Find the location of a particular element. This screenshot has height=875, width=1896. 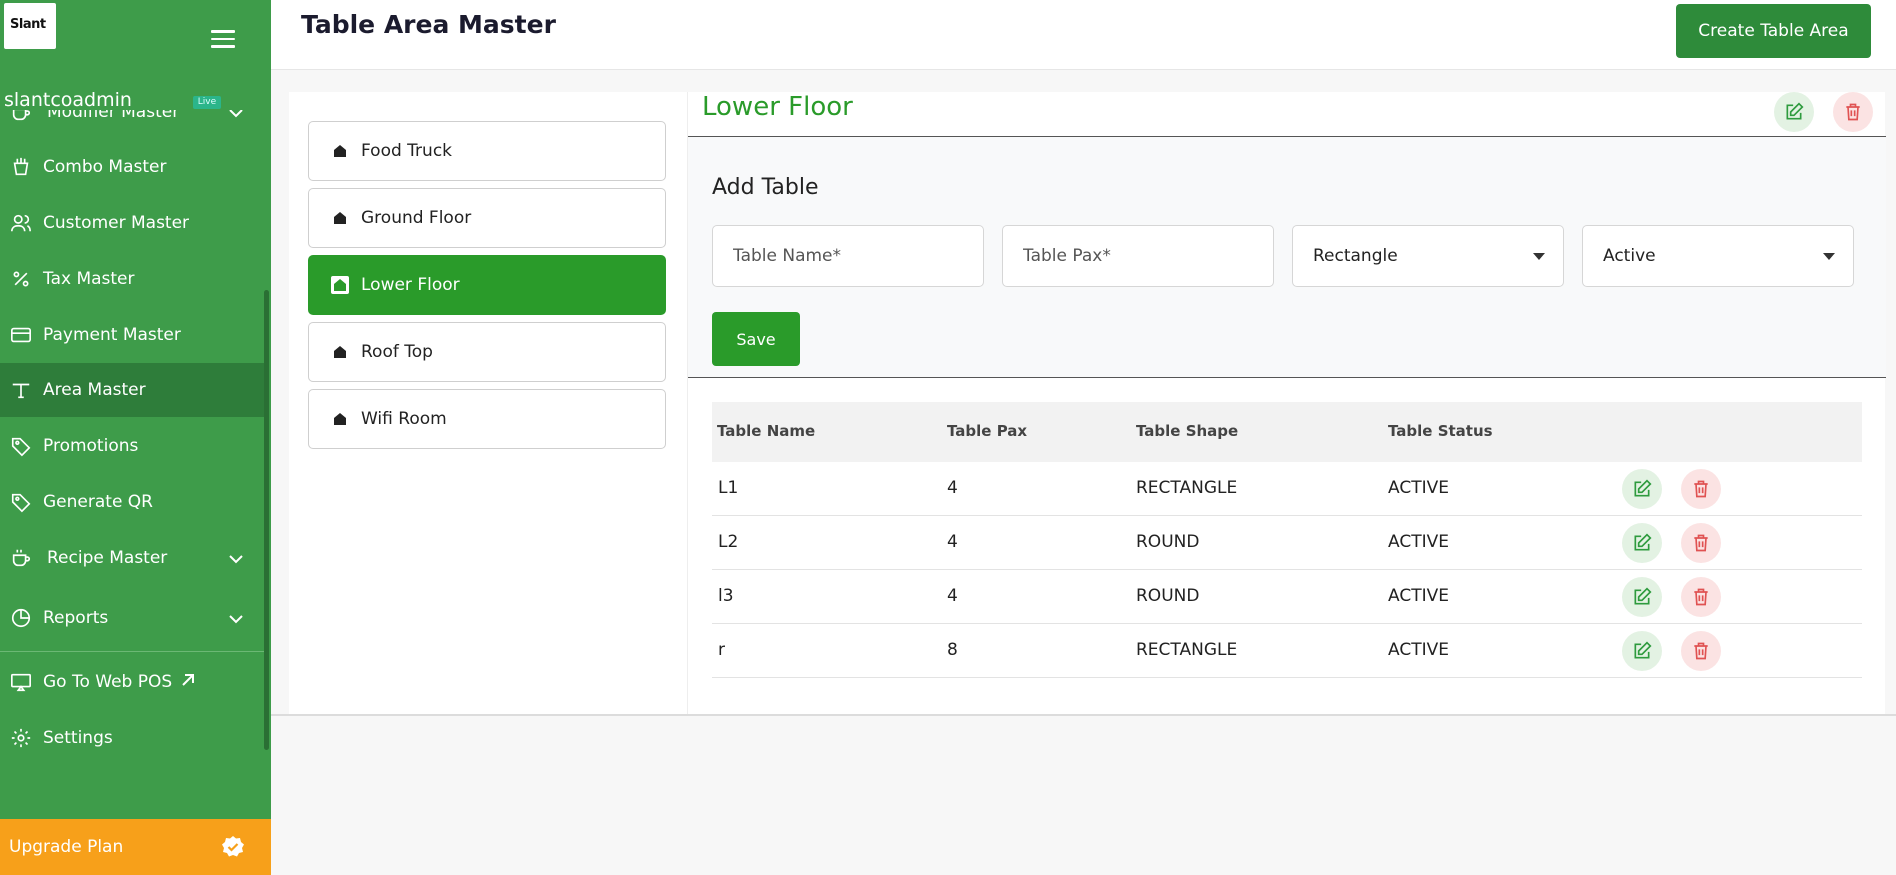

tag-icon is located at coordinates (21, 502).